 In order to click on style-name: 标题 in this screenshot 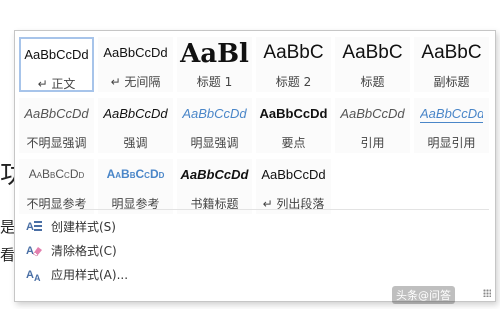, I will do `click(372, 82)`.